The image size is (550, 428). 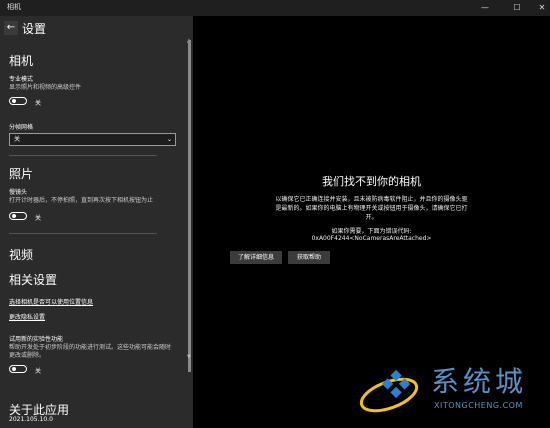 I want to click on app-version: 2021.105.10.0, so click(x=31, y=419).